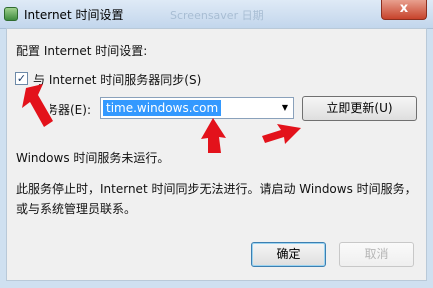 The image size is (433, 288). Describe the element at coordinates (37, 105) in the screenshot. I see `arrow-to-checkbox-icon` at that location.